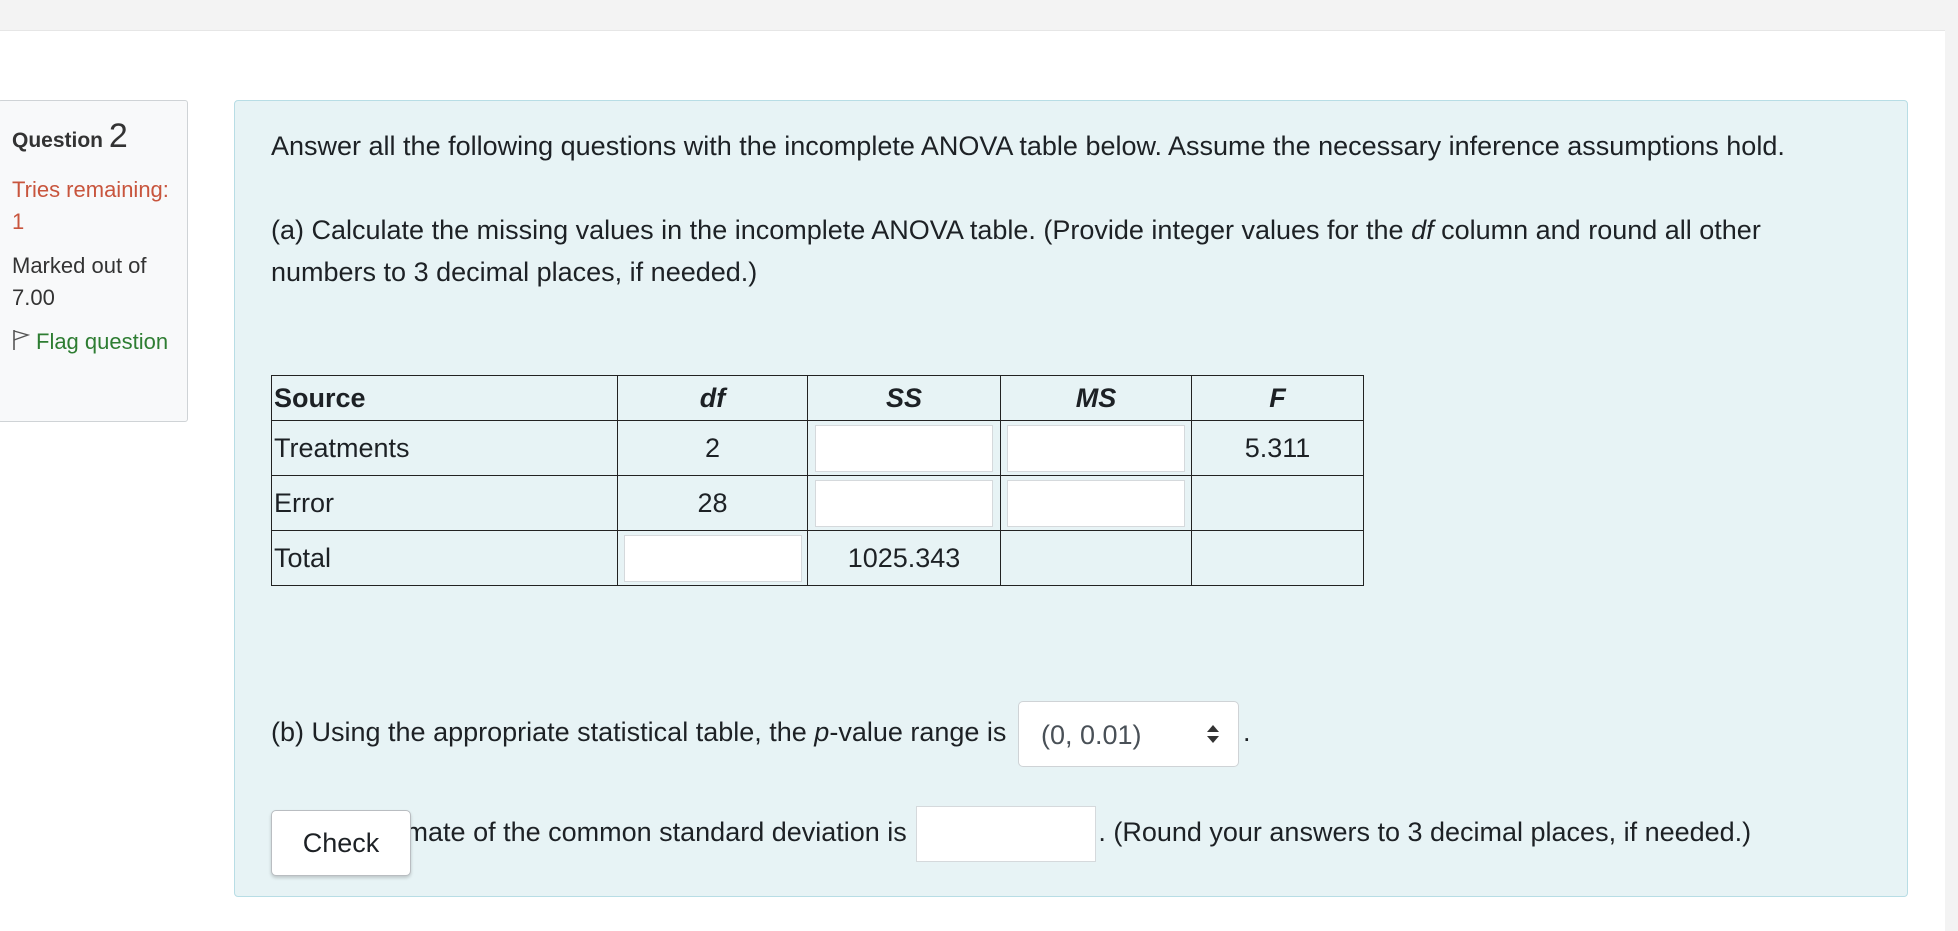 The height and width of the screenshot is (931, 1958). I want to click on p-value-range-select: (0, 0.01), so click(1128, 734).